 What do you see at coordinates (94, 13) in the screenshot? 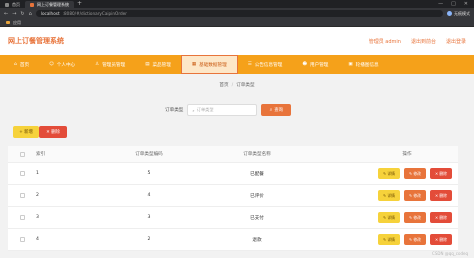
I see `url-path: :8080/#/dictionaryCaipinOrder` at bounding box center [94, 13].